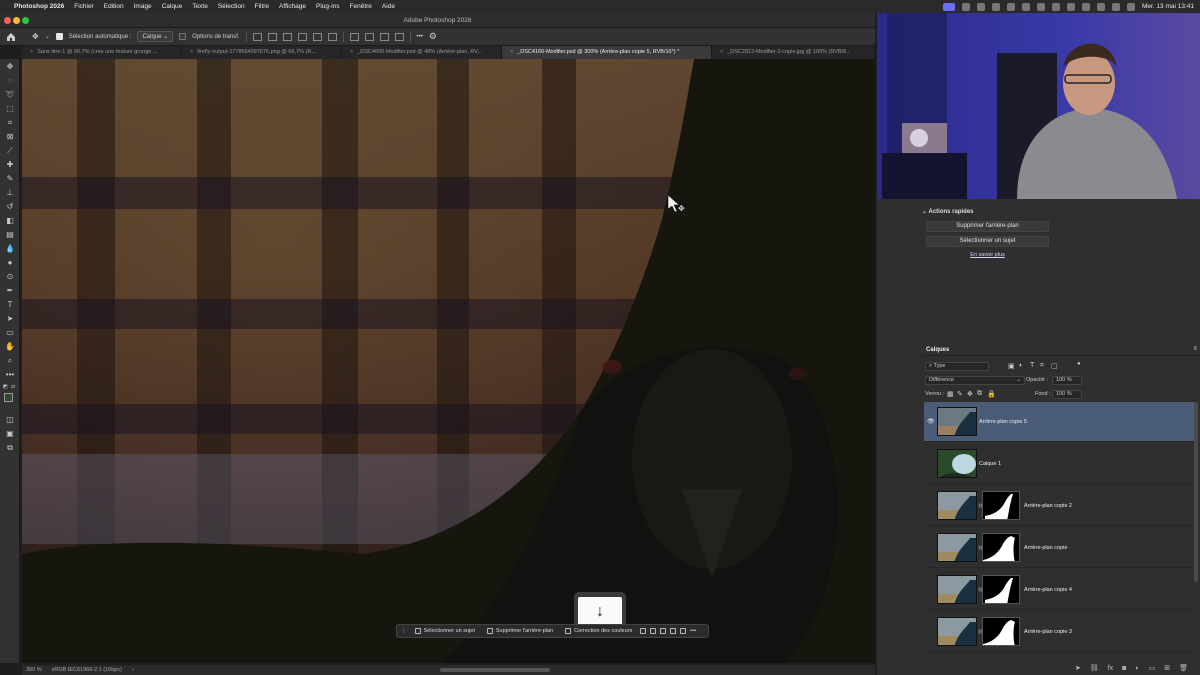 The height and width of the screenshot is (675, 1200). Describe the element at coordinates (10, 193) in the screenshot. I see `stamp-tool-icon: ⊥` at that location.